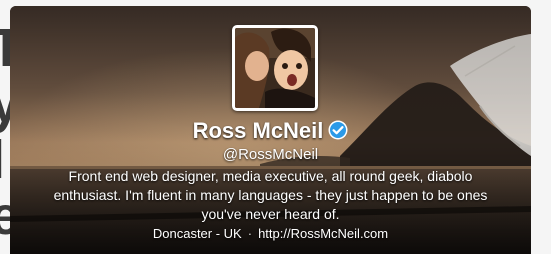 The image size is (551, 254). What do you see at coordinates (323, 233) in the screenshot?
I see `profile-url-link: http://RossMcNeil.com` at bounding box center [323, 233].